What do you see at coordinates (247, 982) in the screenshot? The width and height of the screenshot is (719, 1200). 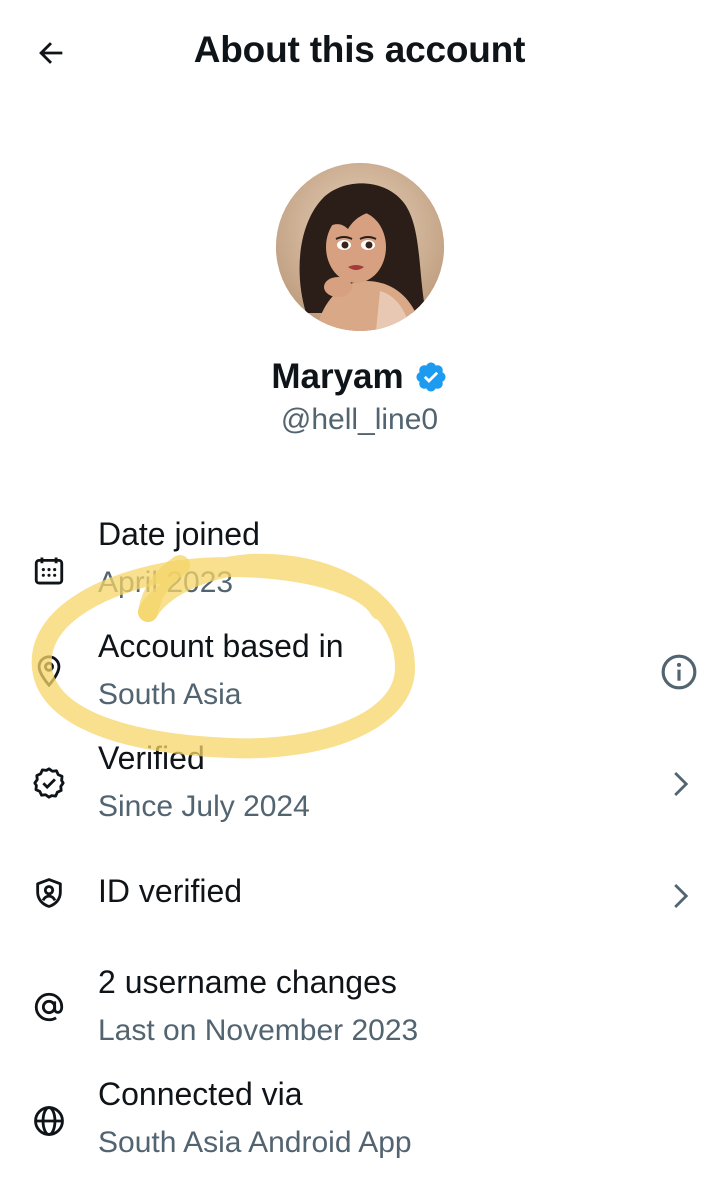 I see `row-label: 2 username changes` at bounding box center [247, 982].